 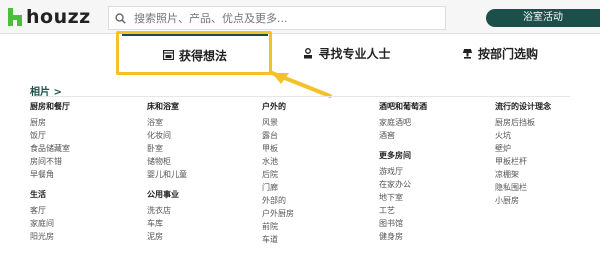 What do you see at coordinates (300, 96) in the screenshot?
I see `divider` at bounding box center [300, 96].